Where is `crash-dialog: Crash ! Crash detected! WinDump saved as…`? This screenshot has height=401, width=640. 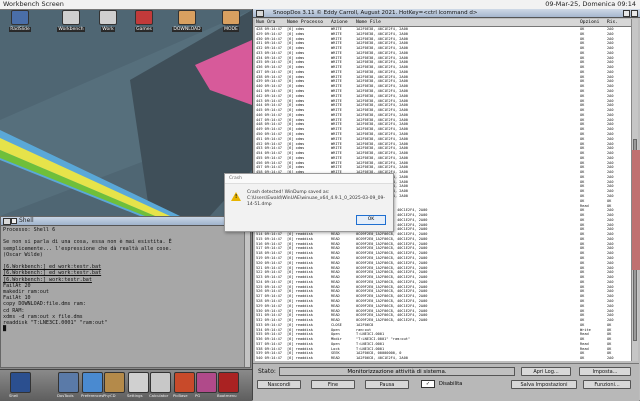
crash-dialog: Crash ! Crash detected! WinDump saved as… is located at coordinates (309, 202).